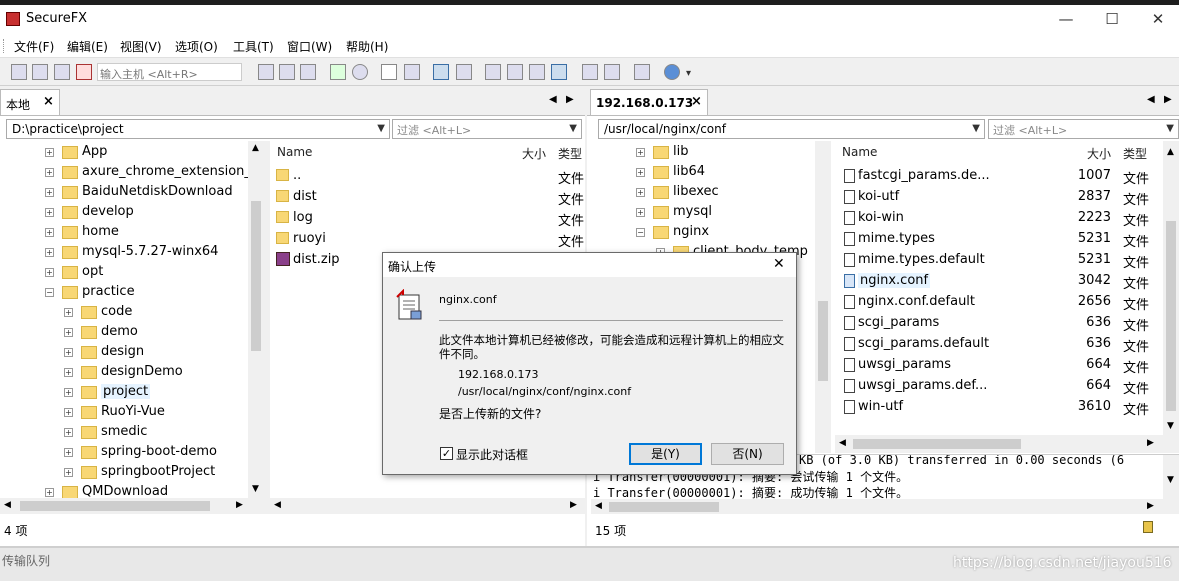 The width and height of the screenshot is (1179, 581). What do you see at coordinates (427, 197) in the screenshot?
I see `list-item: dist 文件` at bounding box center [427, 197].